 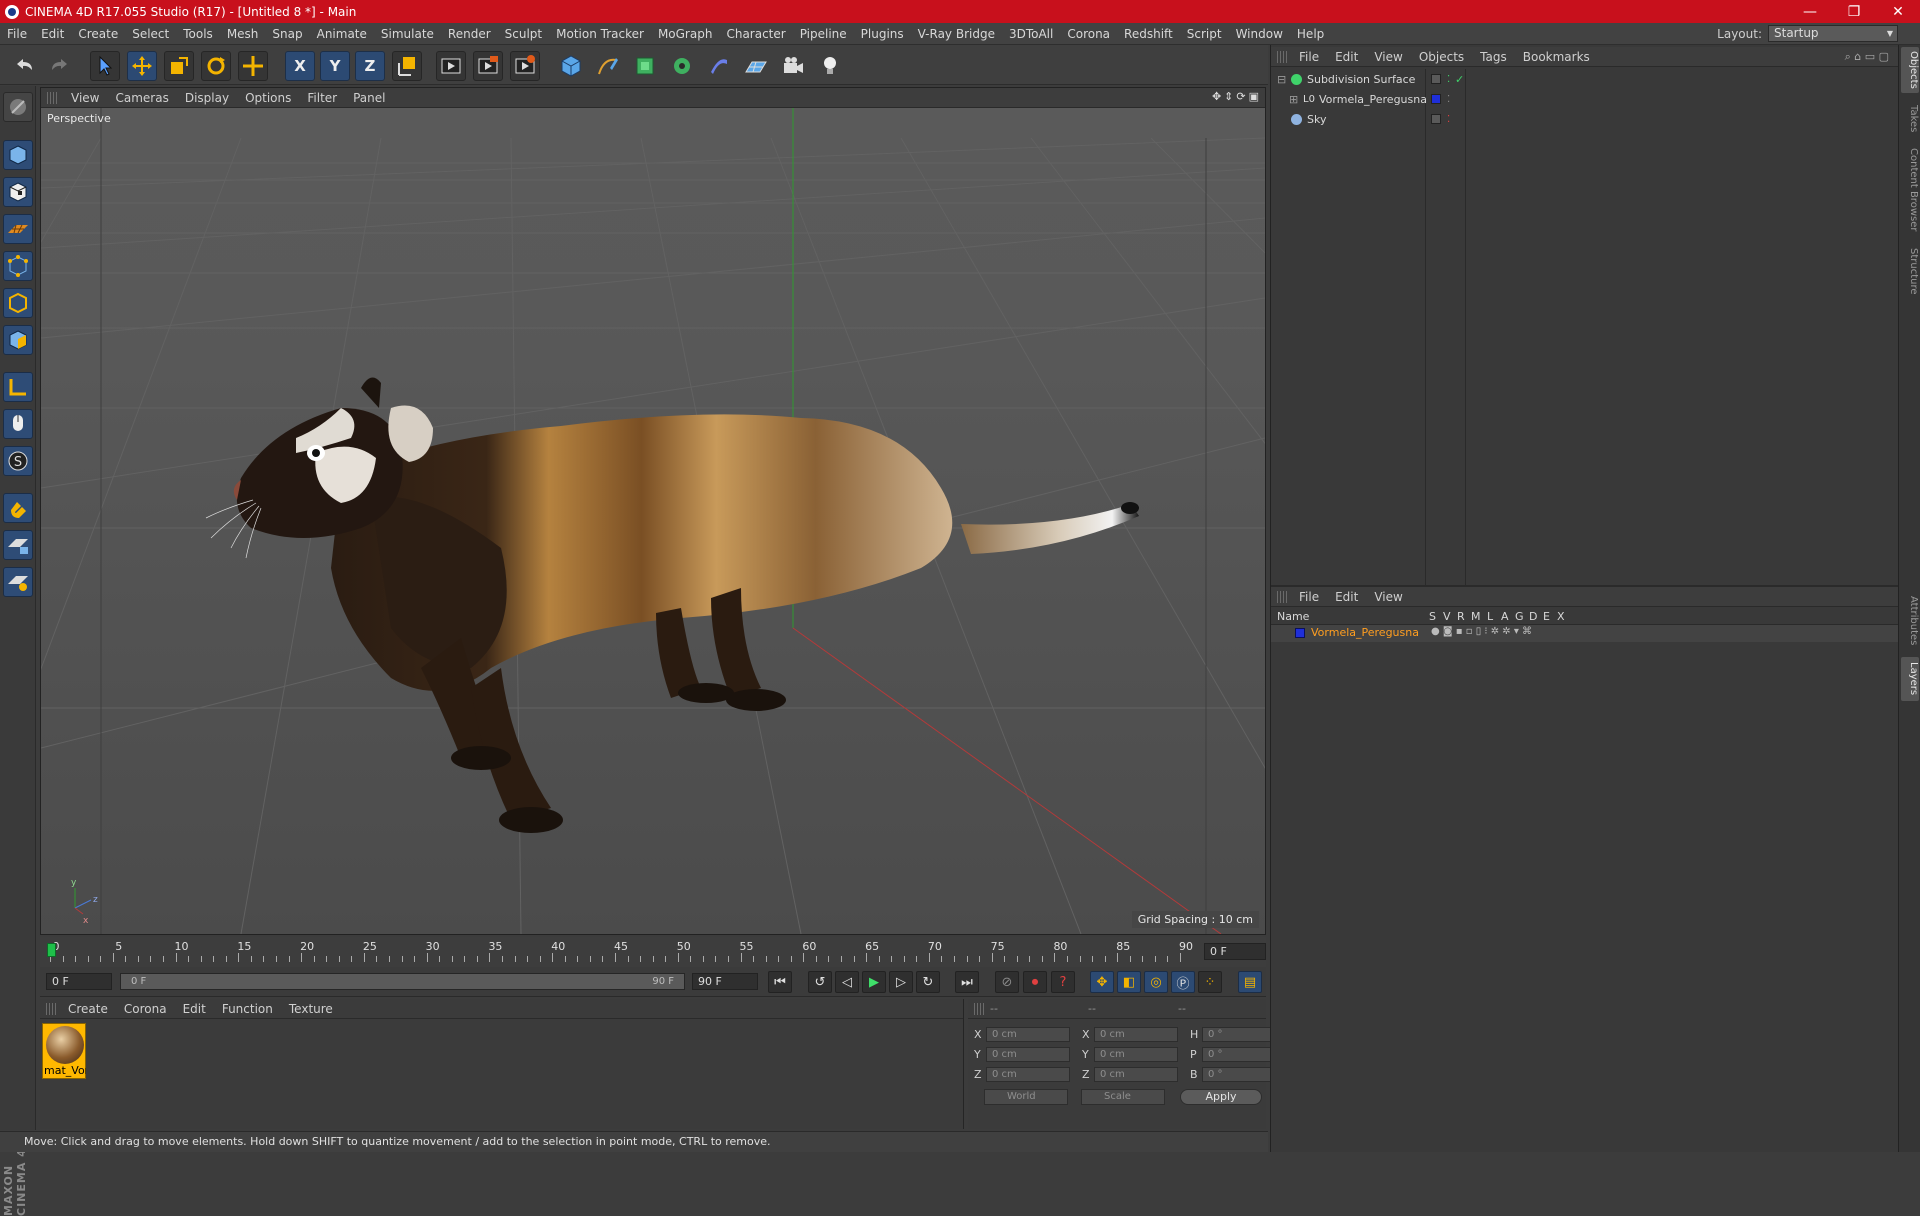 What do you see at coordinates (1585, 99) in the screenshot?
I see `object-row-vormela-peregusna: ⊞ L0 Vormela_Peregusna ⁚` at bounding box center [1585, 99].